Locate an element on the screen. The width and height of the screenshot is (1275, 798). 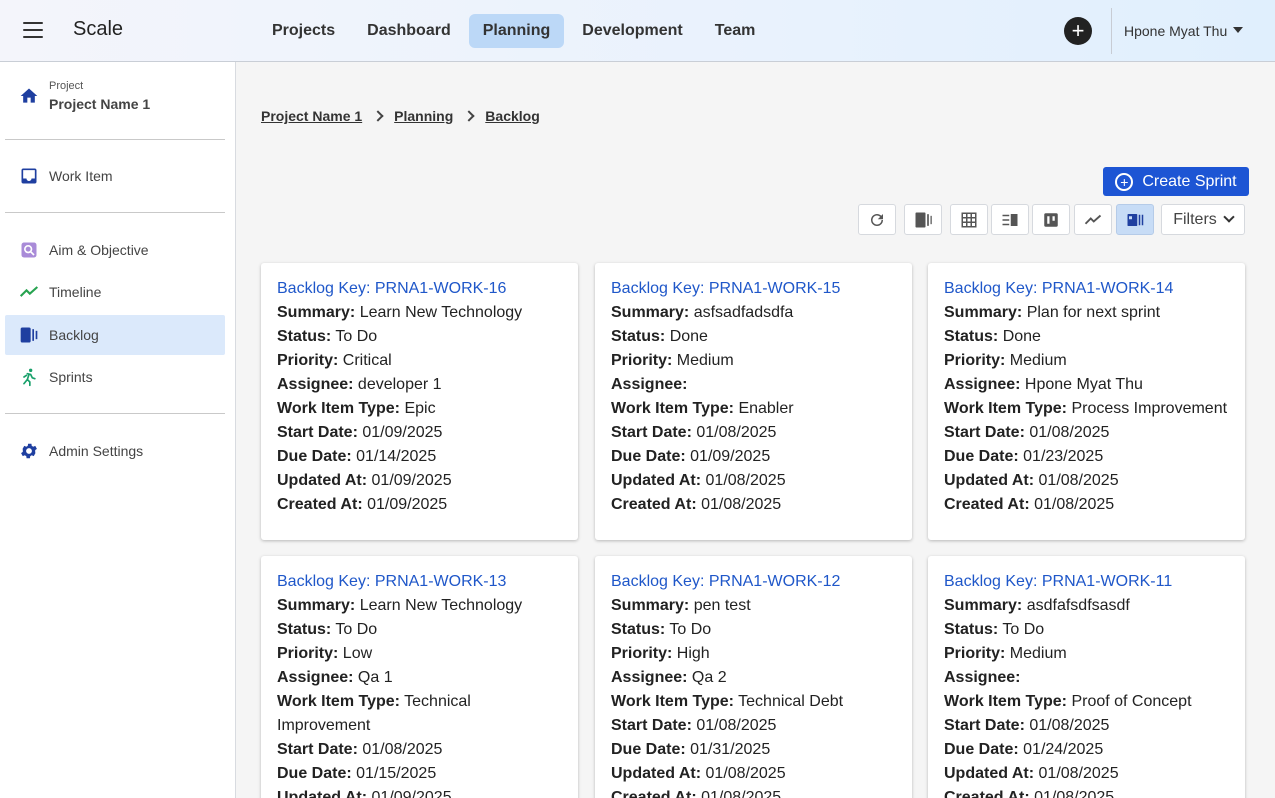
backlog-key: Backlog Key: PRNA1-WORK-16 is located at coordinates (419, 289).